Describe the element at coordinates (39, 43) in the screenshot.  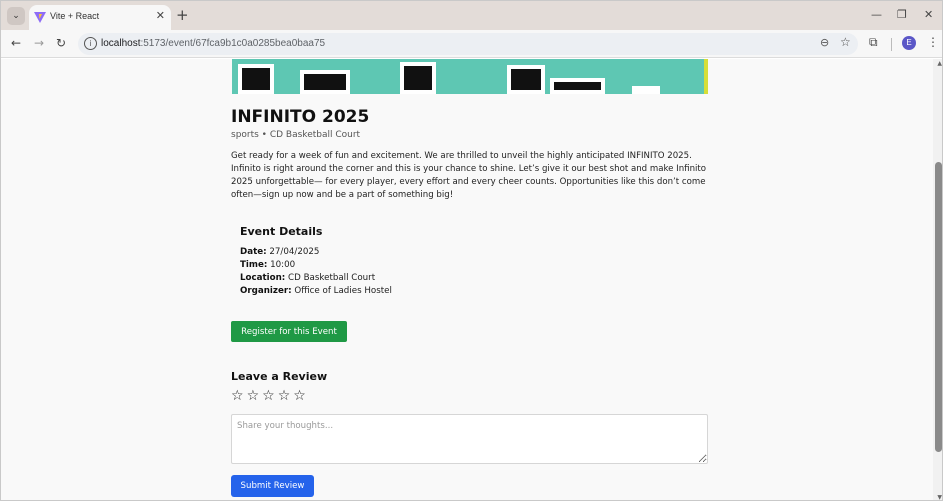
I see `forward-icon: →` at that location.